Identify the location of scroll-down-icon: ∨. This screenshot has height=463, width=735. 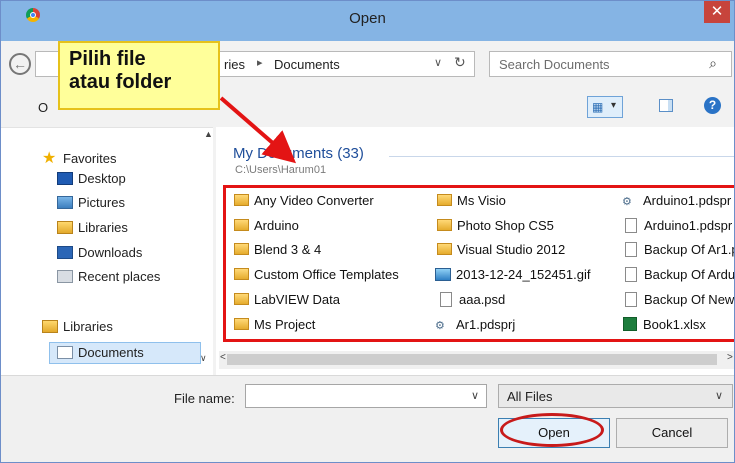
(203, 358).